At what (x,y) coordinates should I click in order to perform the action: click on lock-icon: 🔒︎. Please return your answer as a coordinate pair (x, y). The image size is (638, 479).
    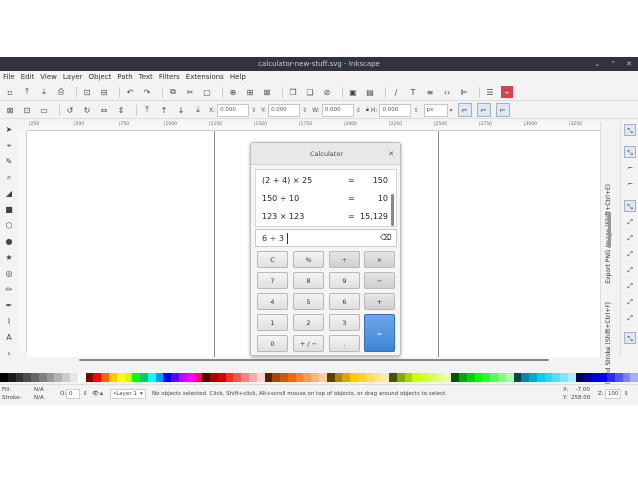
    Looking at the image, I should click on (367, 110).